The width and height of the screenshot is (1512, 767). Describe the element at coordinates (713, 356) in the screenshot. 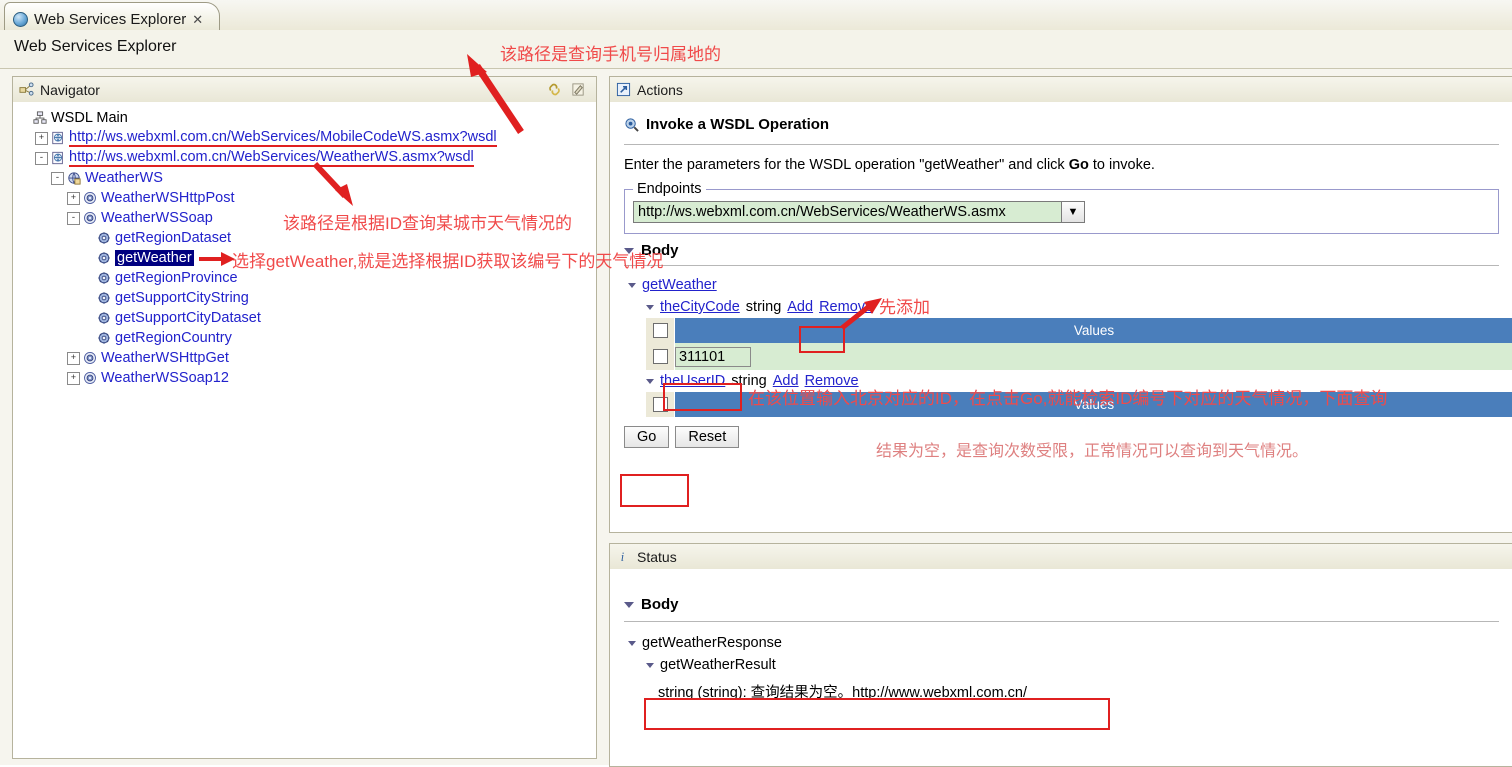

I see `param-value-input` at that location.